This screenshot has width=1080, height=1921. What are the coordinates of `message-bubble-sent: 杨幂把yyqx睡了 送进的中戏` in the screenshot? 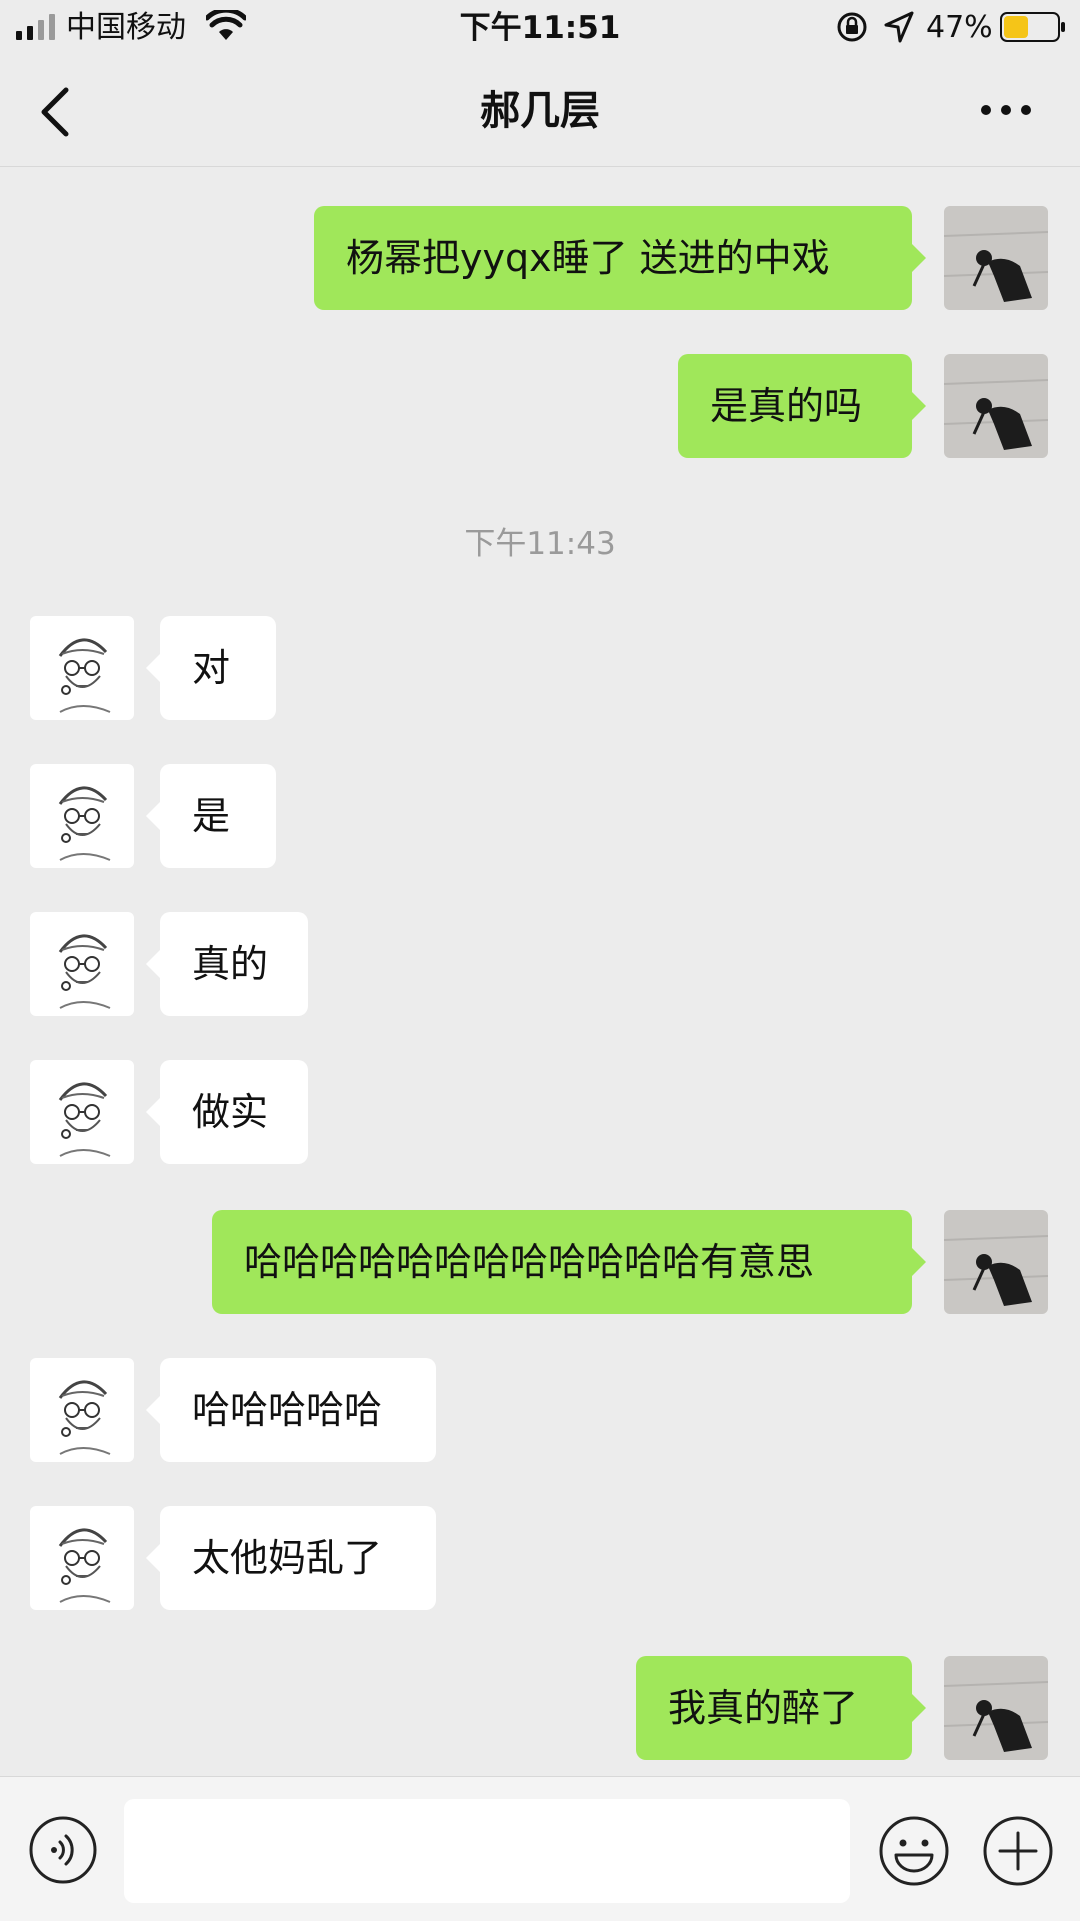 It's located at (620, 258).